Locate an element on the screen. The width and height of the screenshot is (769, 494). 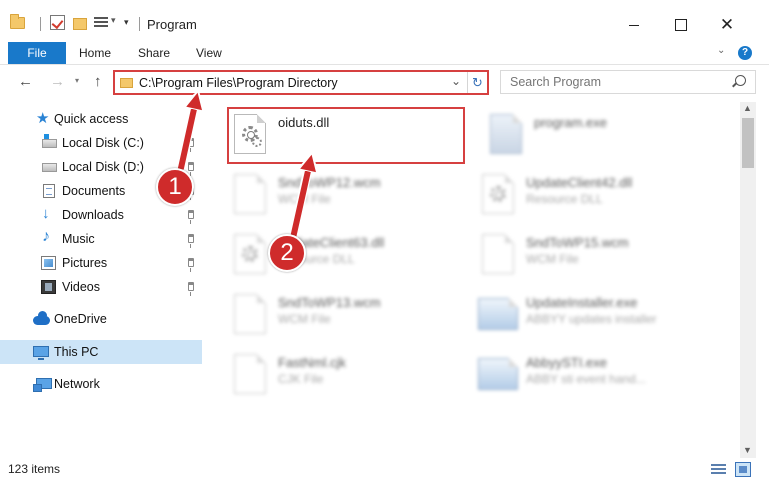
file-name: UpdateClient42.dll is located at coordinates (579, 182).